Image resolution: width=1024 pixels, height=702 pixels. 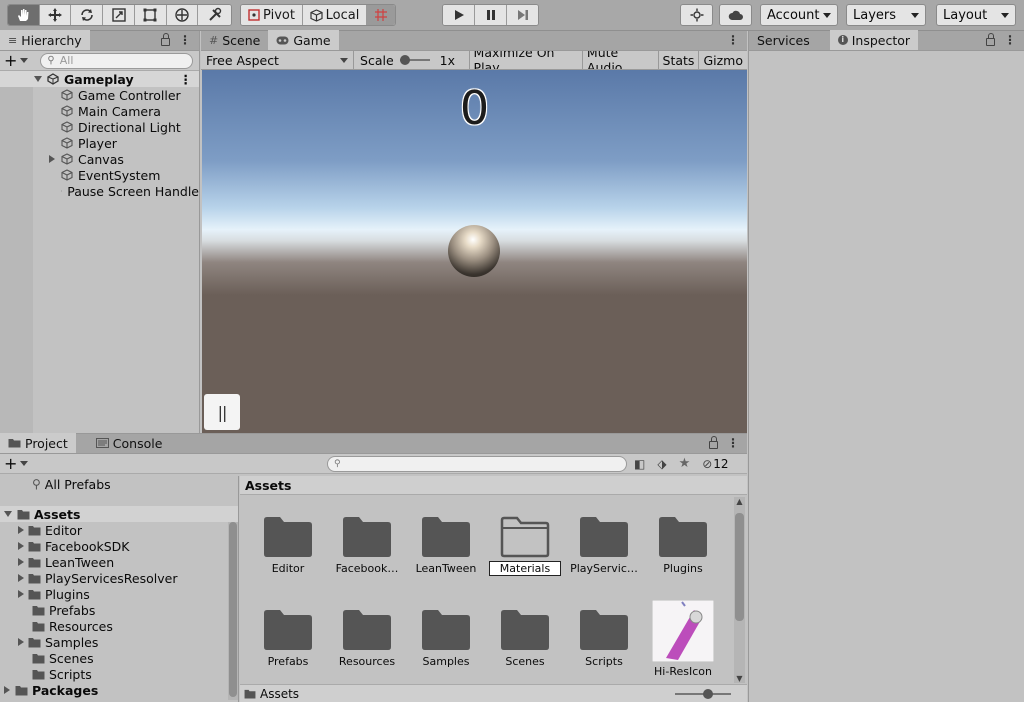 I want to click on asset-folder-tile: Editor, so click(x=288, y=545).